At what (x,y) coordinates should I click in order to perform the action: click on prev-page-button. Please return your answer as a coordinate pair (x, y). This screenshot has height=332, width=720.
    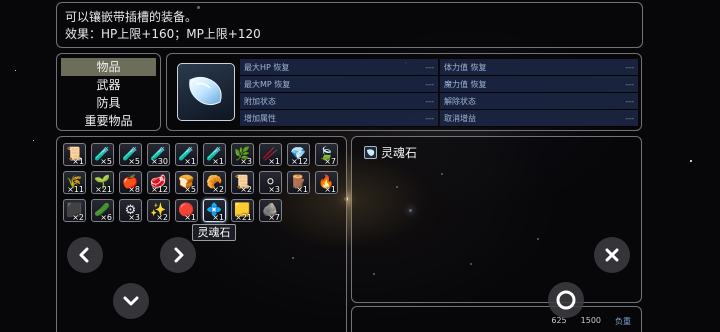
    Looking at the image, I should click on (85, 255).